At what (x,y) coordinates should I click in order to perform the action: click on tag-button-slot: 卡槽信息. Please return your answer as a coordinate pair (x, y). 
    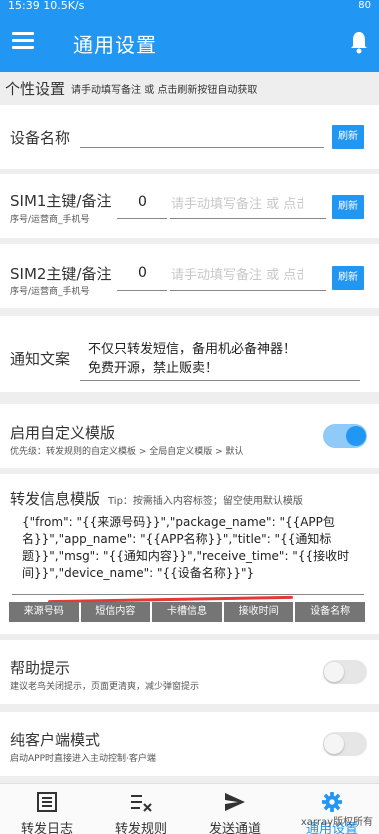
    Looking at the image, I should click on (187, 612).